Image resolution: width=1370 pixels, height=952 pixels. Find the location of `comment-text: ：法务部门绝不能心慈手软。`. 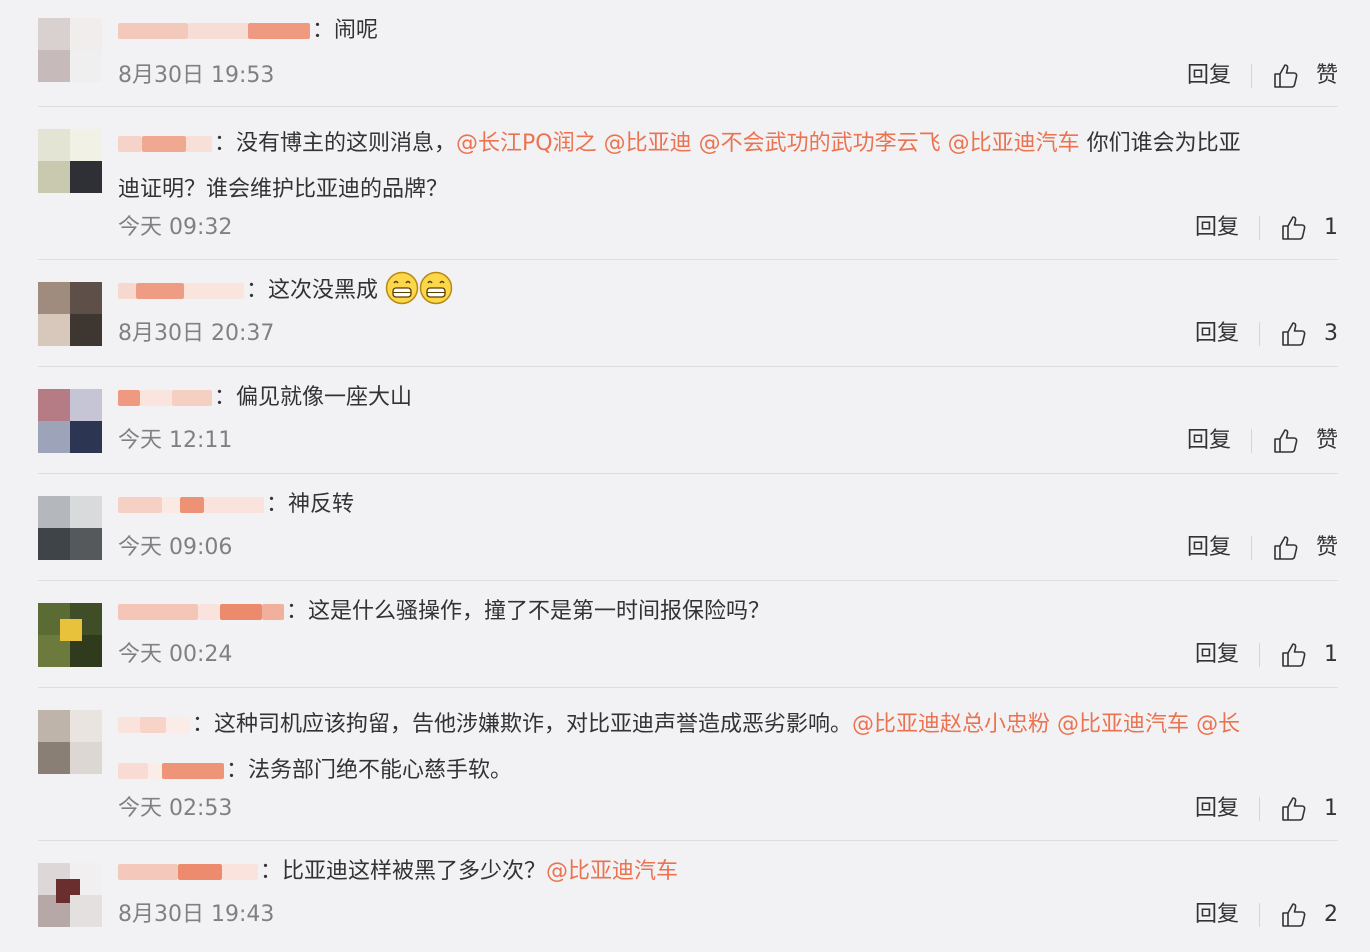

comment-text: ：法务部门绝不能心慈手软。 is located at coordinates (728, 771).